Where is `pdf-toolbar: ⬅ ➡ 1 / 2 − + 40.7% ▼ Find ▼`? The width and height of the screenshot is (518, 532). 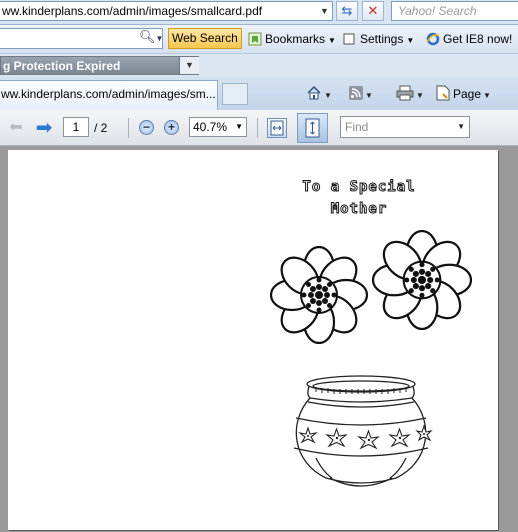
pdf-toolbar: ⬅ ➡ 1 / 2 − + 40.7% ▼ Find ▼ is located at coordinates (259, 128).